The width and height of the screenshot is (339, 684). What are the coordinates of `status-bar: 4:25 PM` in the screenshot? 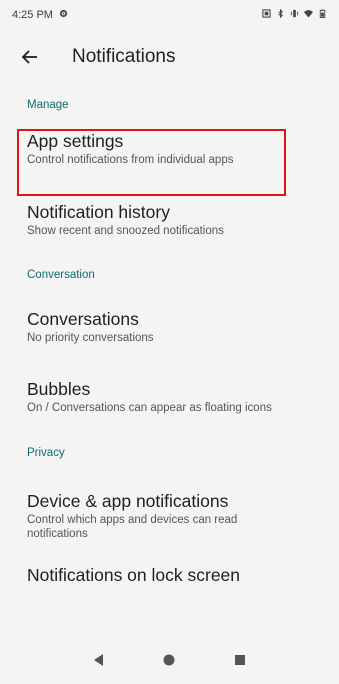 It's located at (169, 15).